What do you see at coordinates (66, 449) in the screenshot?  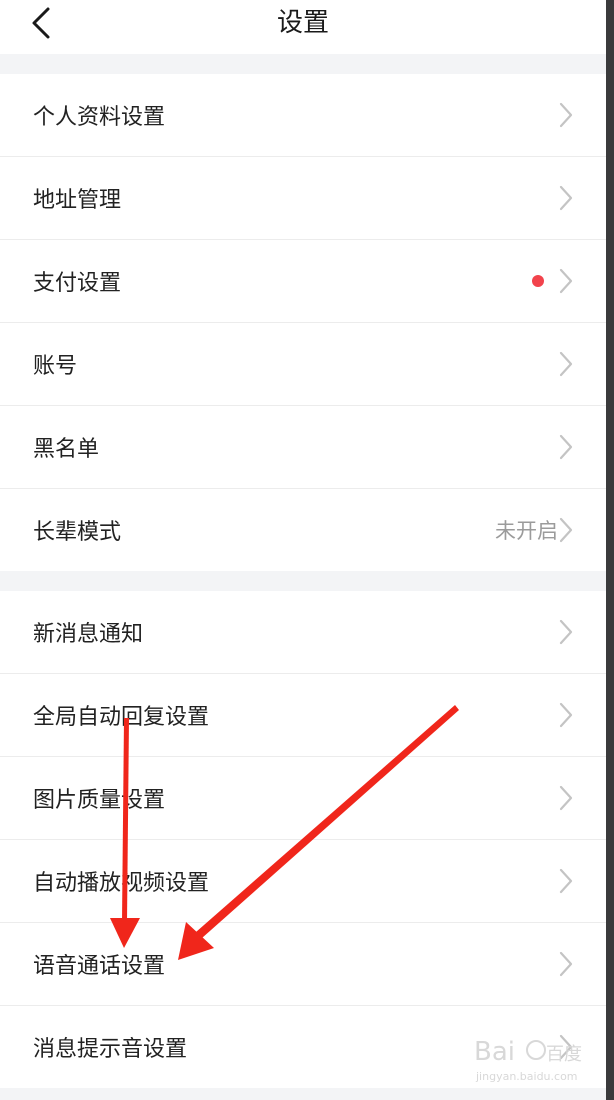 I see `settings-item-label: 黑名单` at bounding box center [66, 449].